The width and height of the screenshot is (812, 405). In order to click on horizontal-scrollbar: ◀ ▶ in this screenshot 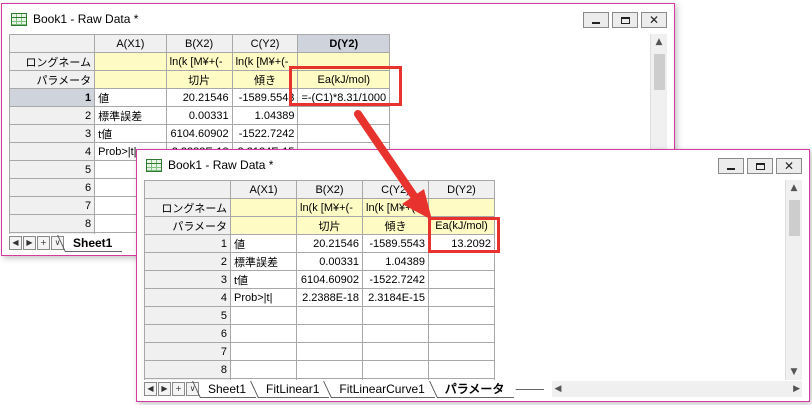, I will do `click(677, 389)`.